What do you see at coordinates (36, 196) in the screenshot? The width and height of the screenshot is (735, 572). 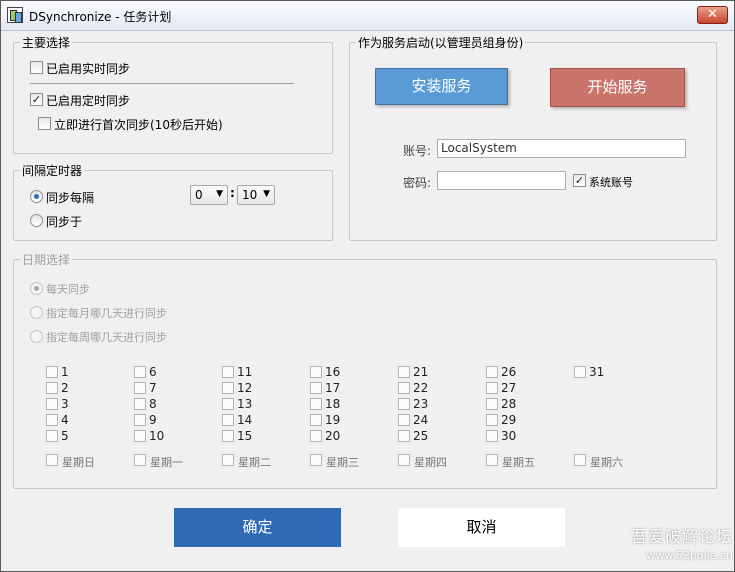 I see `sync-every-radio` at bounding box center [36, 196].